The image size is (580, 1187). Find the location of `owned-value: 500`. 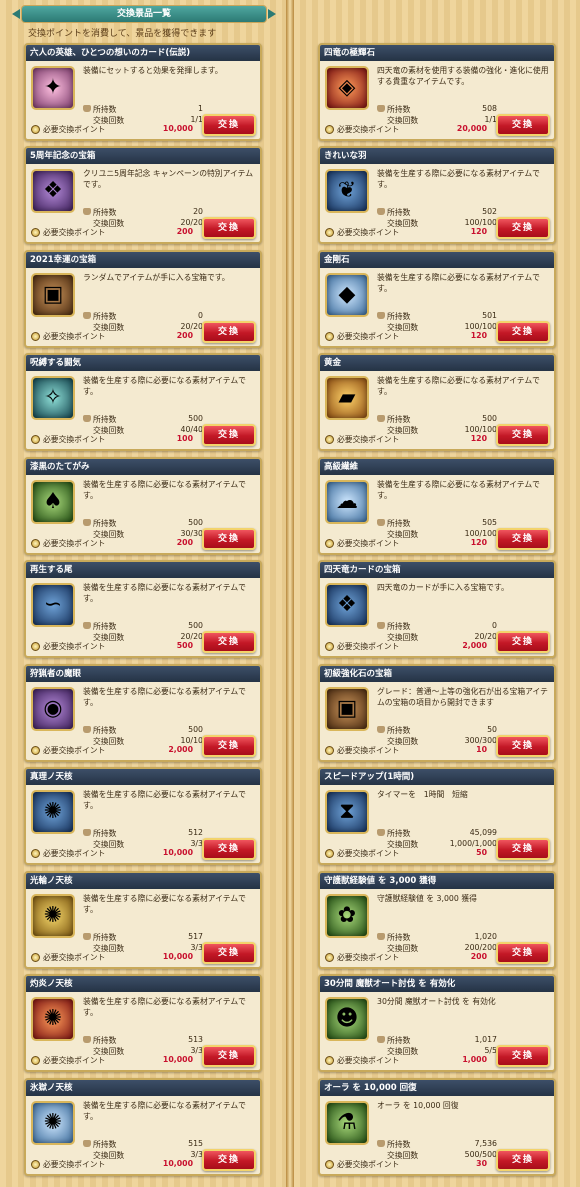

owned-value: 500 is located at coordinates (195, 418).